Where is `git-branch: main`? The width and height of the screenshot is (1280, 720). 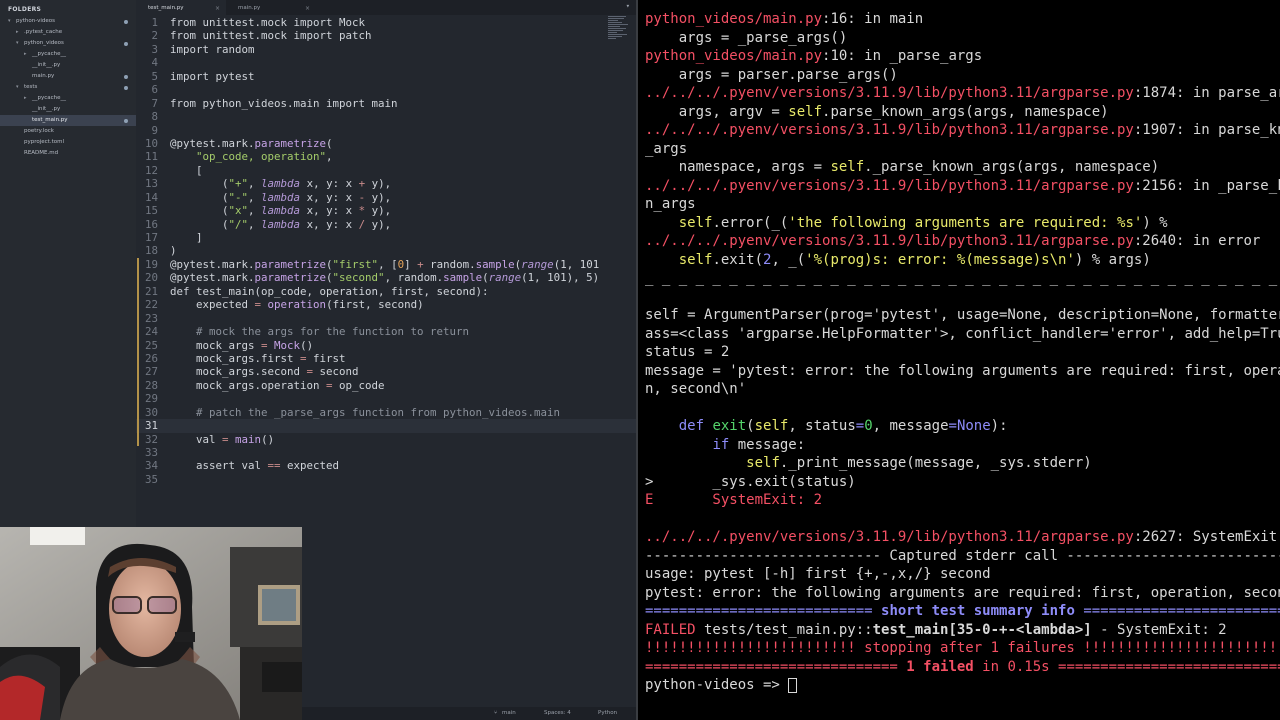 git-branch: main is located at coordinates (509, 713).